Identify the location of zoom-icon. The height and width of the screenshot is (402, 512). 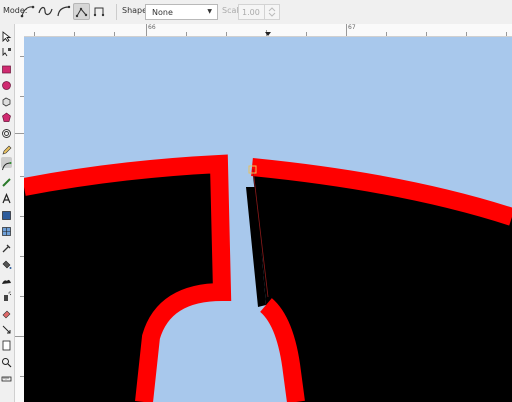
(7, 363).